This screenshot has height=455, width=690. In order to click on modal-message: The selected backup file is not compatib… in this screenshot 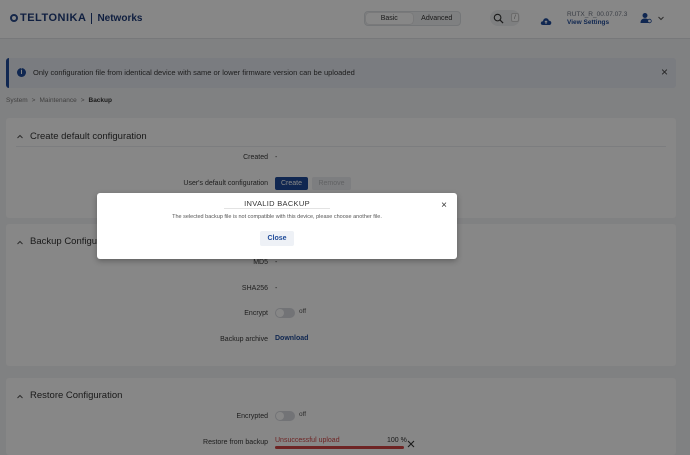, I will do `click(277, 217)`.